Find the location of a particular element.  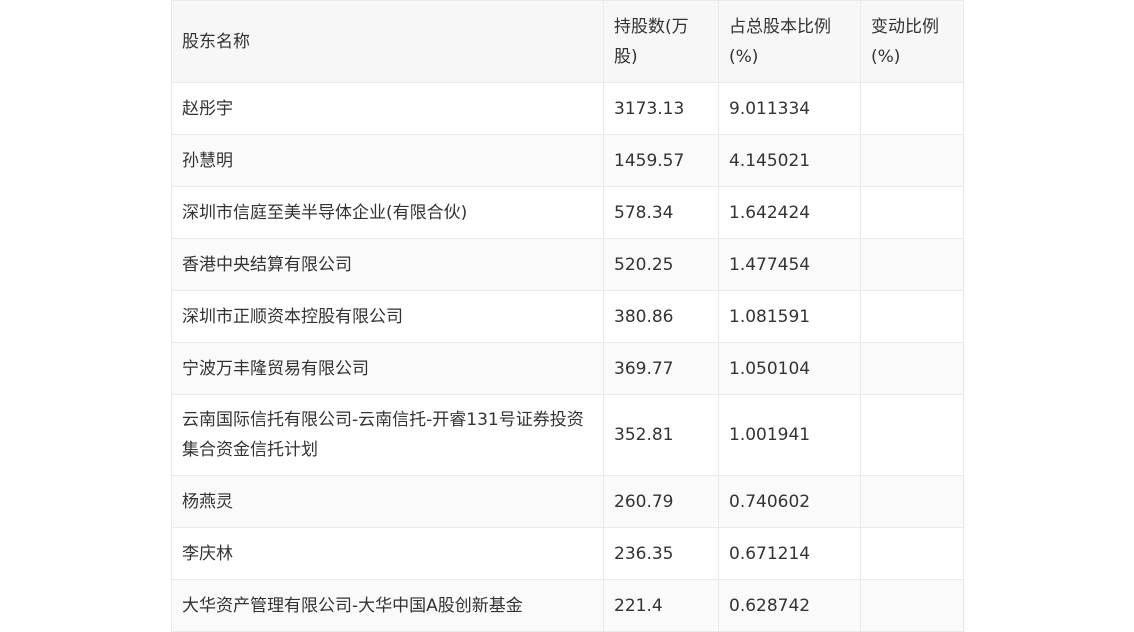

cell-name: 赵彤宇 is located at coordinates (387, 108).